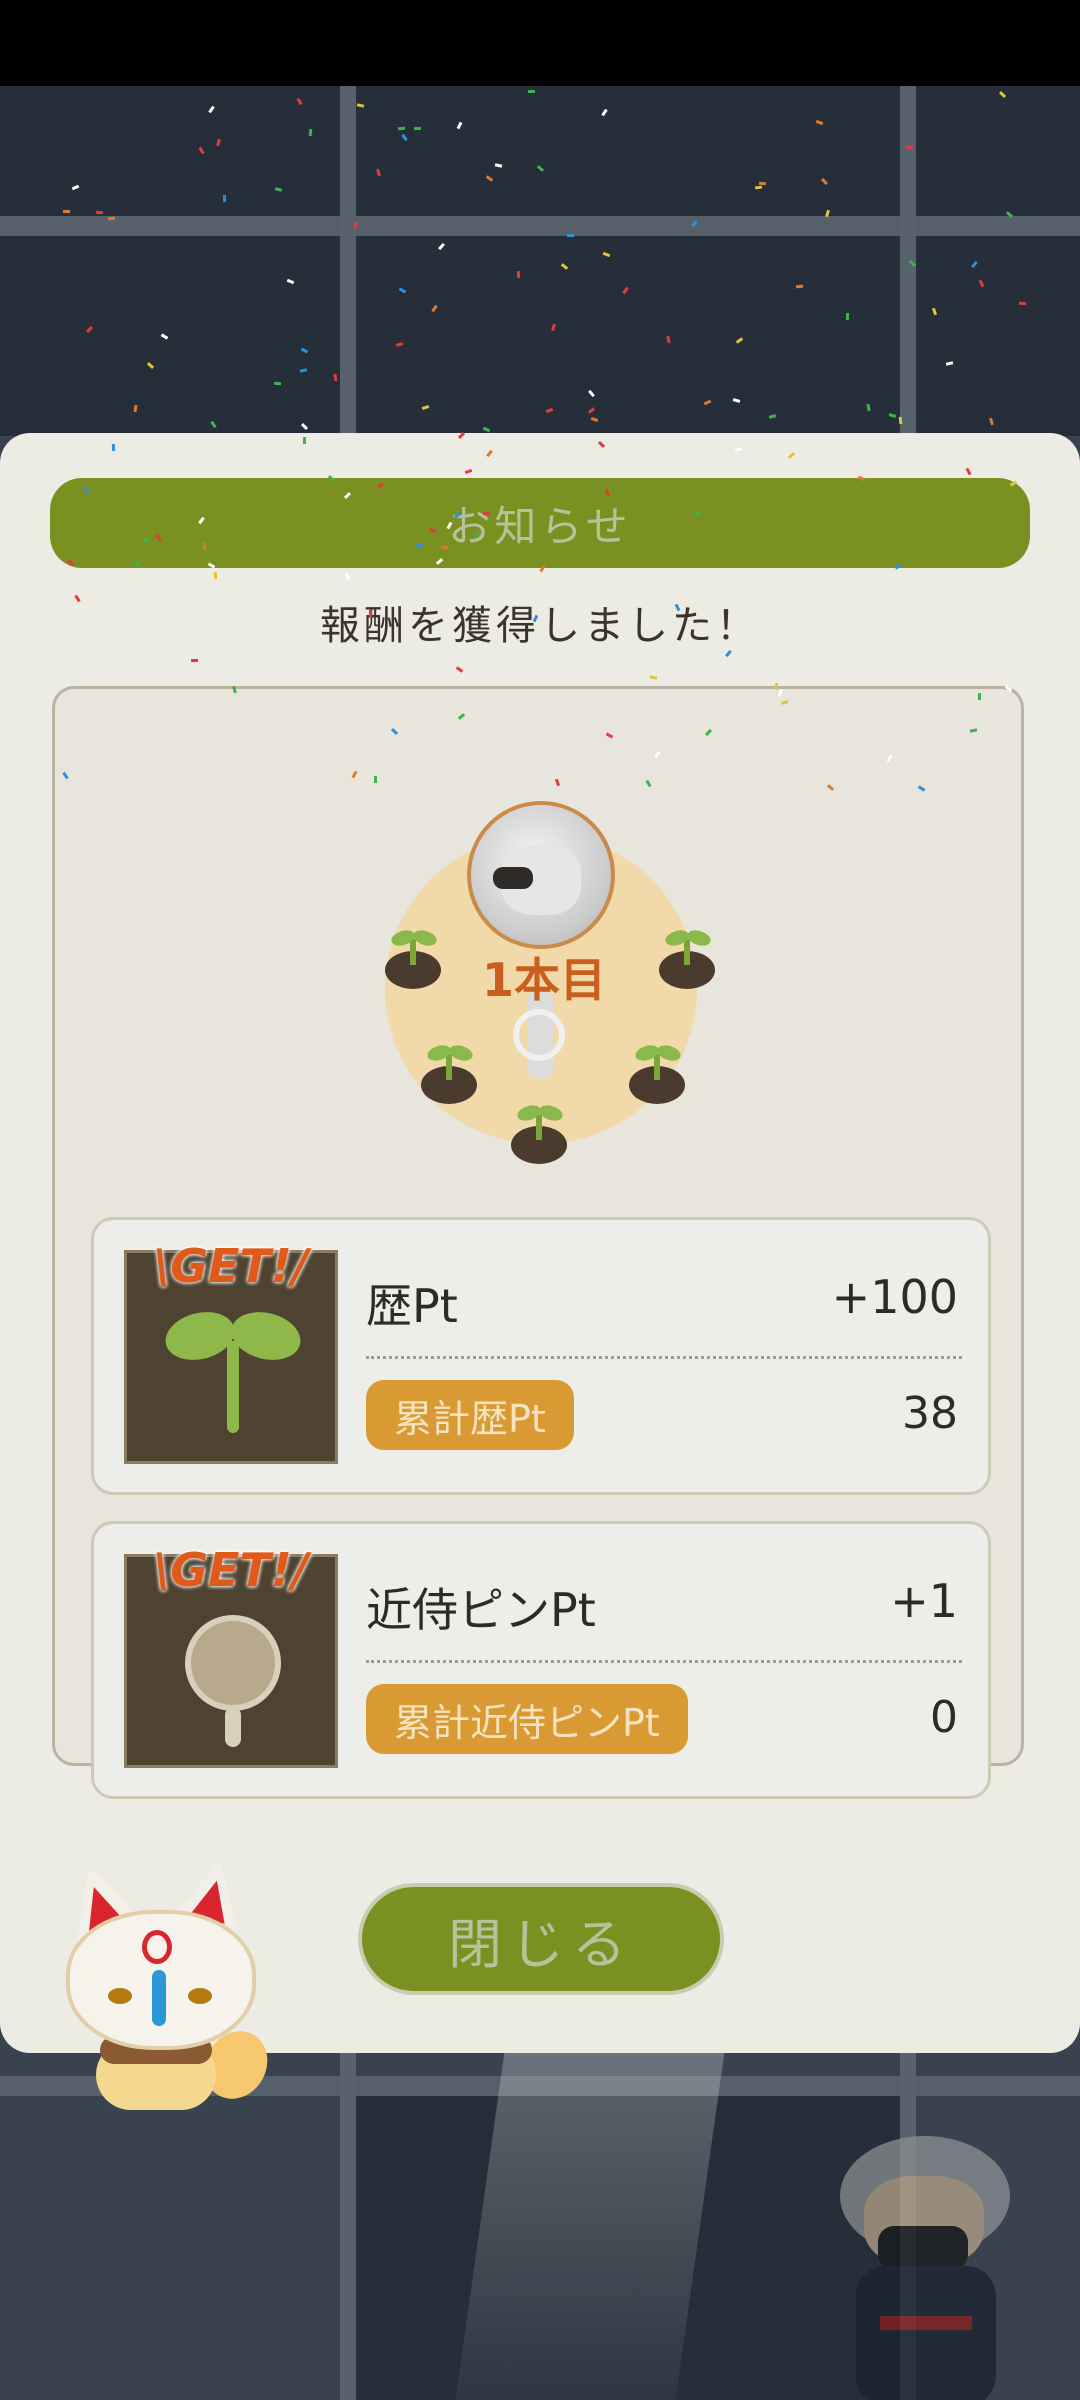 The image size is (1080, 2400). I want to click on sprout-icon: \GET!/, so click(231, 1351).